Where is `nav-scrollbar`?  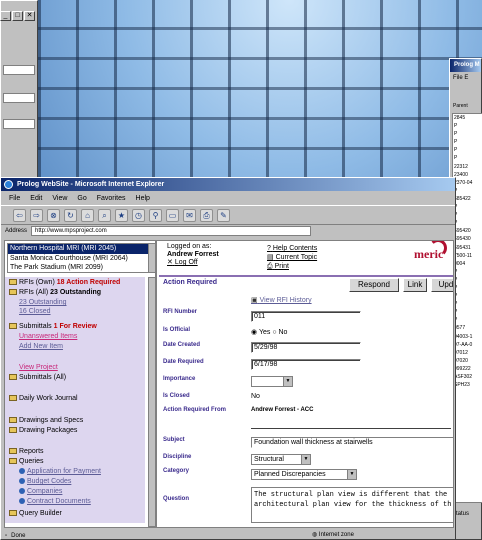 nav-scrollbar is located at coordinates (152, 402).